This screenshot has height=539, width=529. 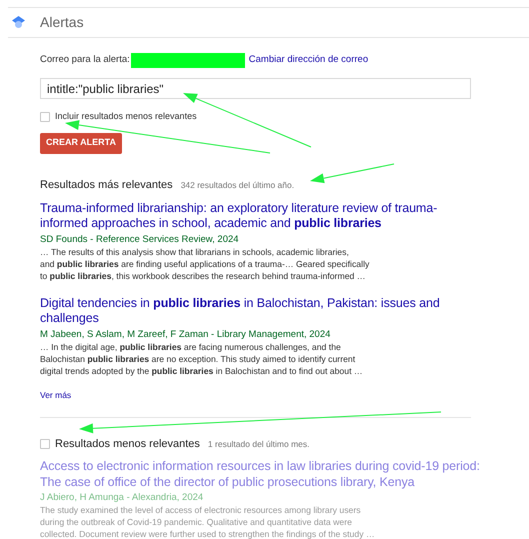 What do you see at coordinates (255, 88) in the screenshot?
I see `query-field: intitle:"public libraries"` at bounding box center [255, 88].